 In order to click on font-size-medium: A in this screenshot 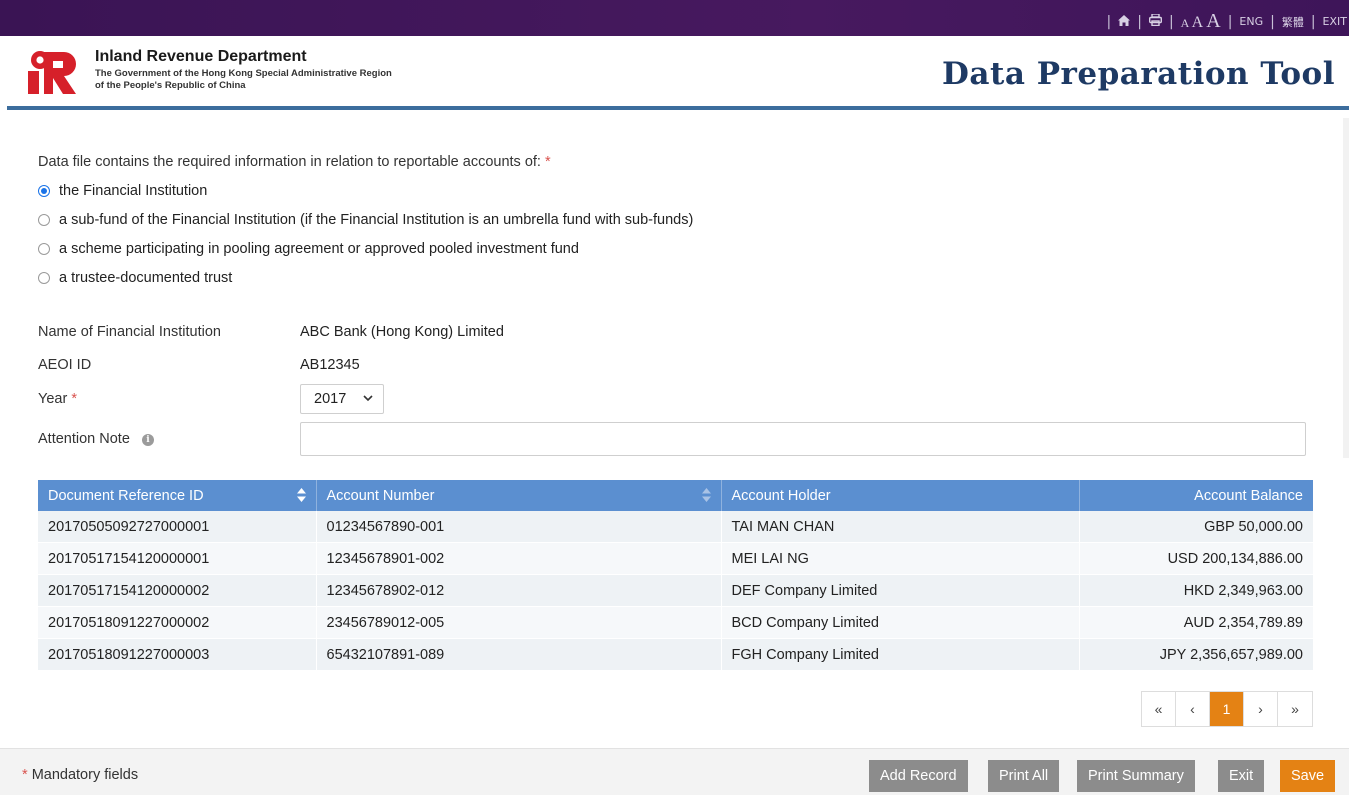, I will do `click(1198, 22)`.